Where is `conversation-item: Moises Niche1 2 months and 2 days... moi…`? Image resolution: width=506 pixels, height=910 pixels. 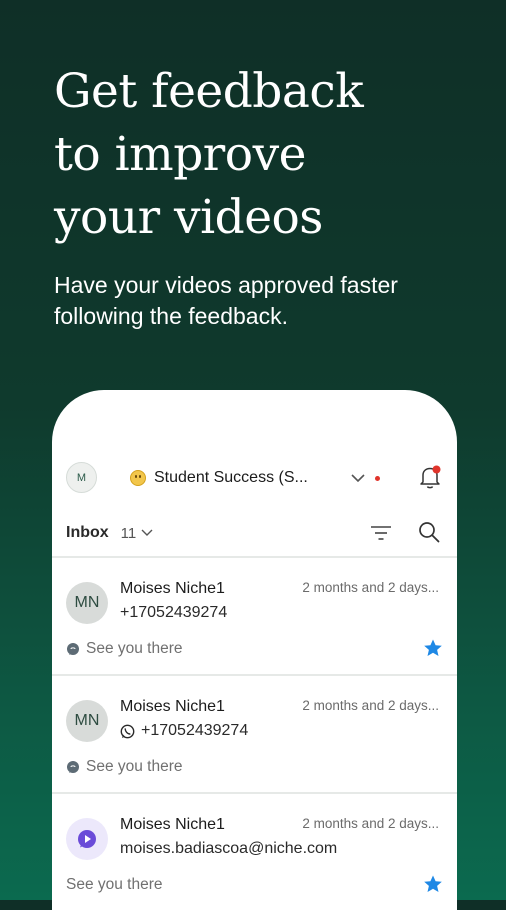 conversation-item: Moises Niche1 2 months and 2 days... moi… is located at coordinates (254, 851).